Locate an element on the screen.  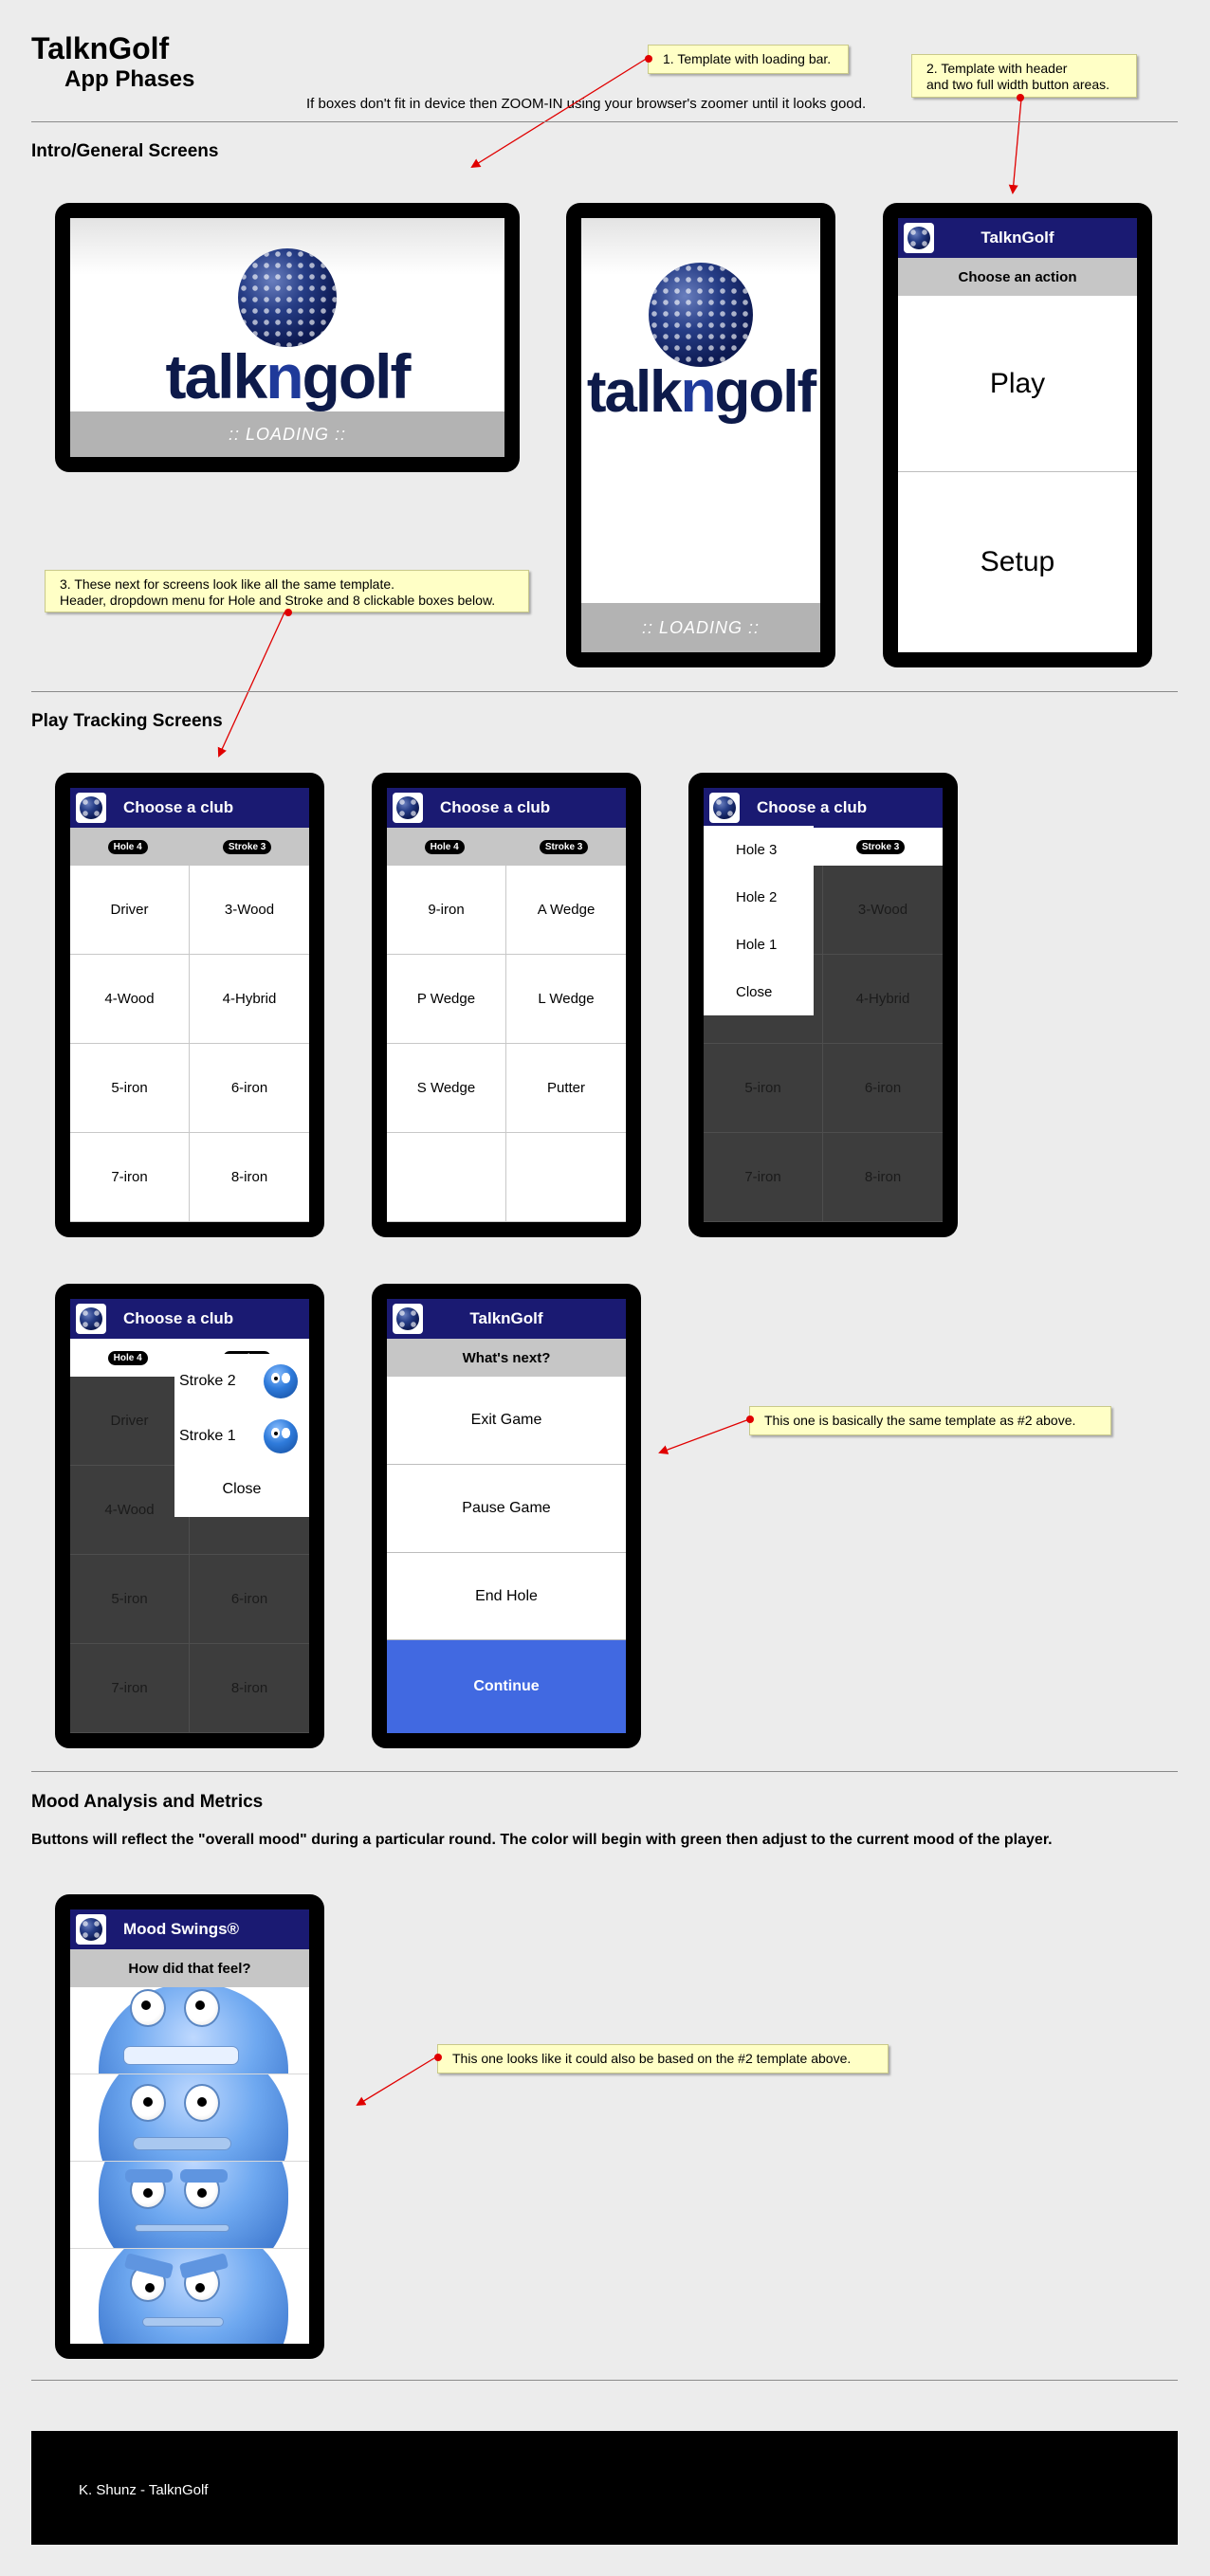
hole-menu: Hole 3 Hole 2 Hole 1 Close is located at coordinates (759, 920).